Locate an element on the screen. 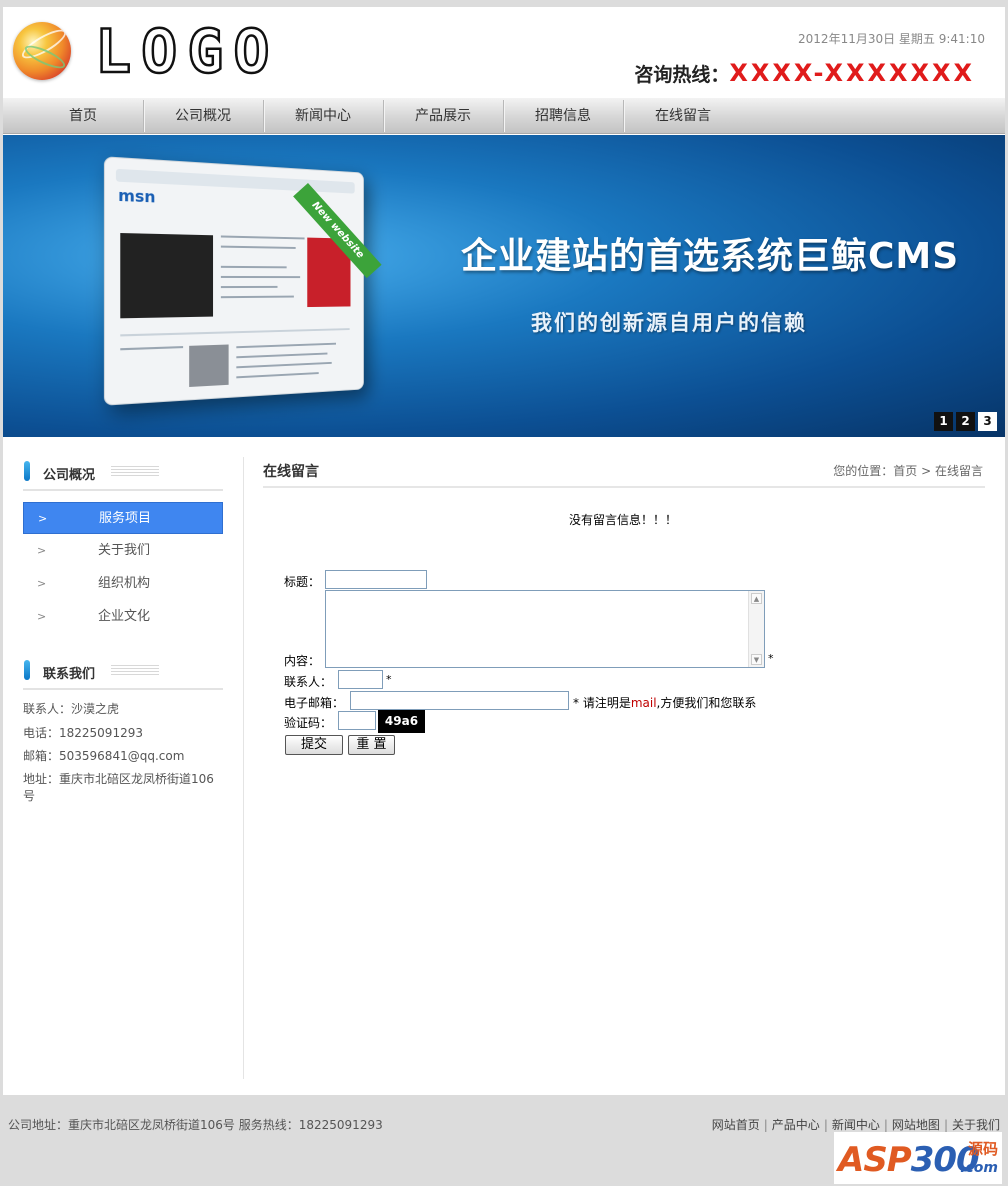  textarea-scrollbar: ▲ ▼ is located at coordinates (756, 629).